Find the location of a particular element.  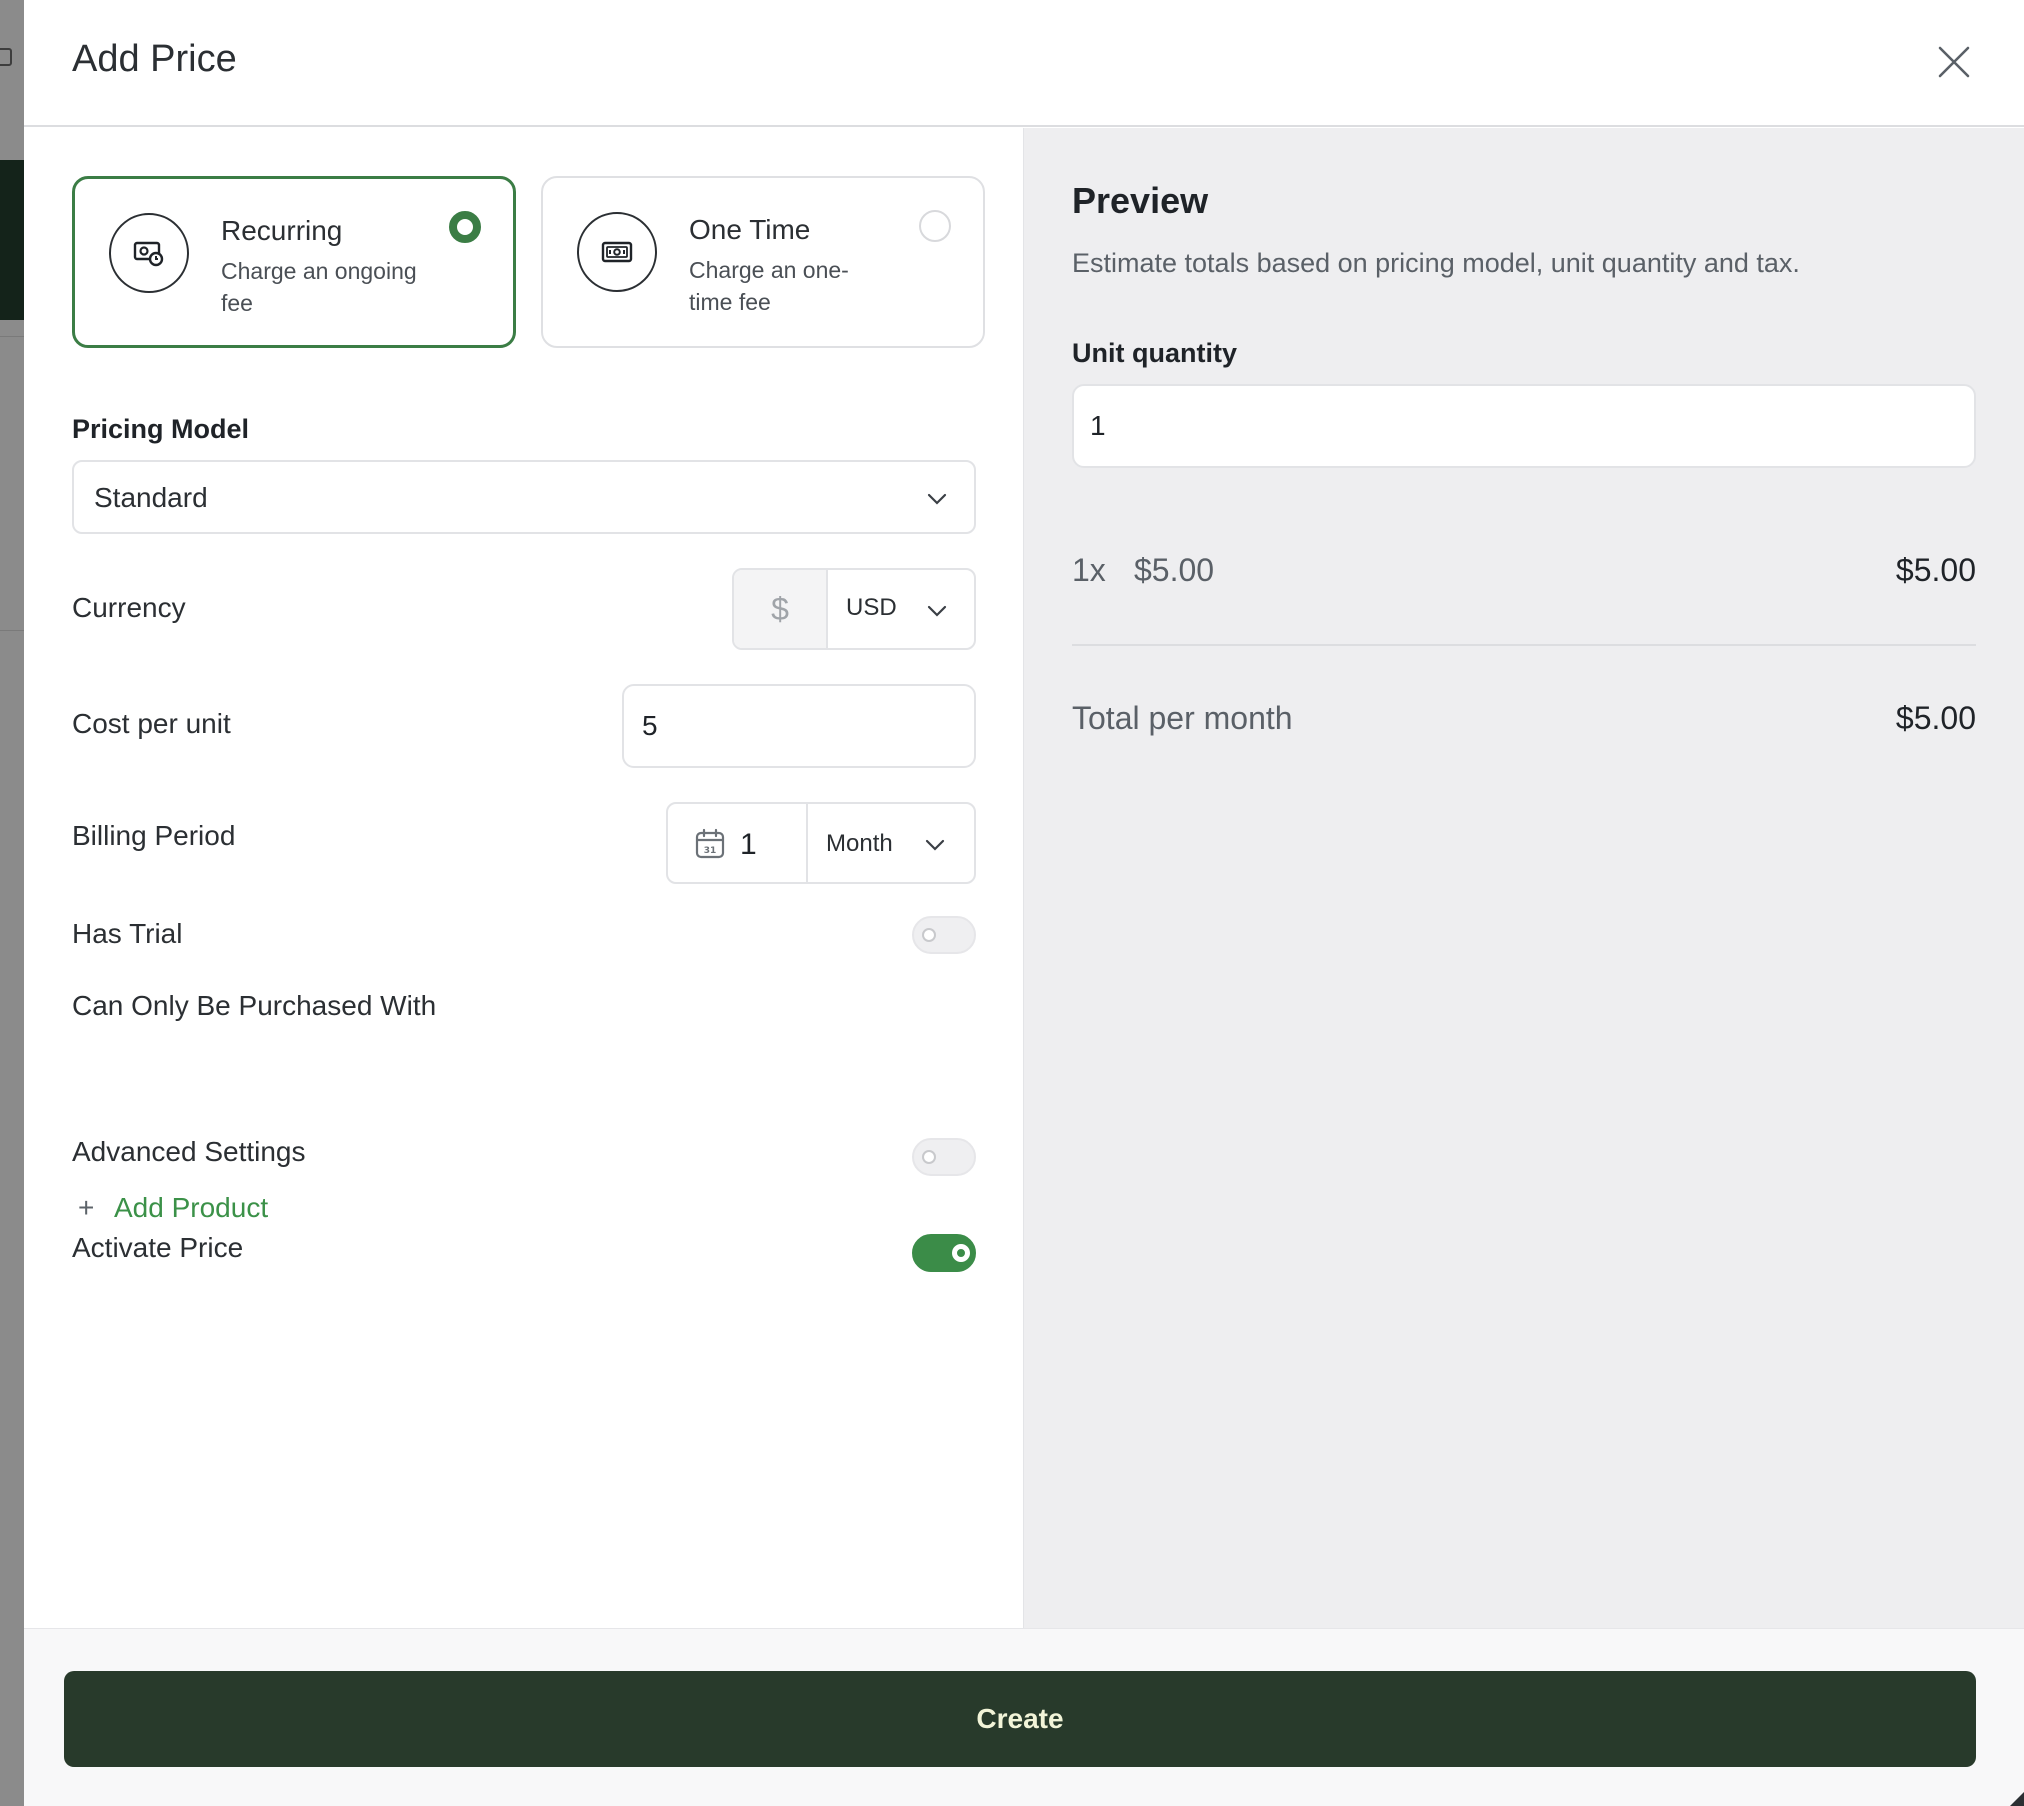

one-time-option-title: One Time is located at coordinates (750, 229).